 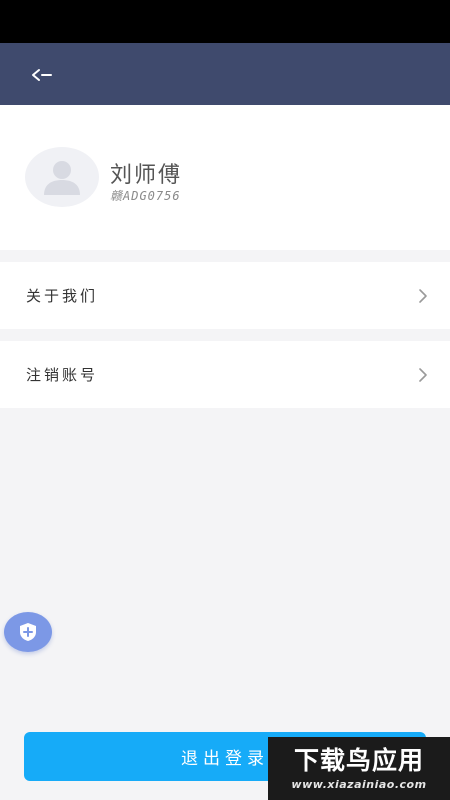 I want to click on user-name: 刘师傅, so click(x=146, y=175).